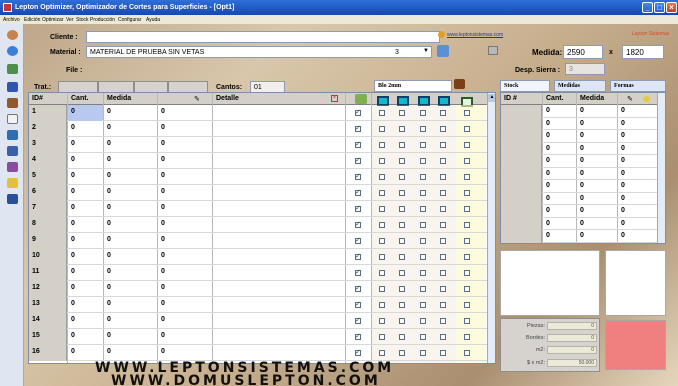 This screenshot has width=678, height=386. I want to click on picture-icon, so click(12, 69).